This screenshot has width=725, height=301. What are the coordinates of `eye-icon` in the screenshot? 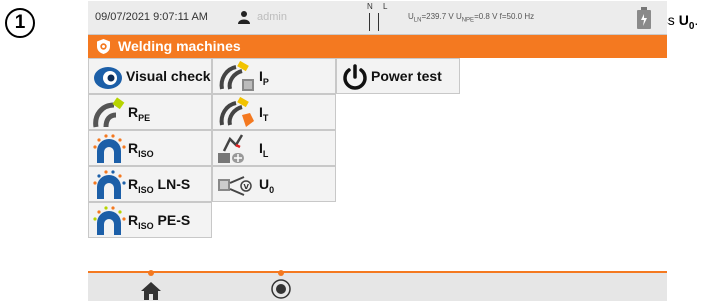 It's located at (108, 78).